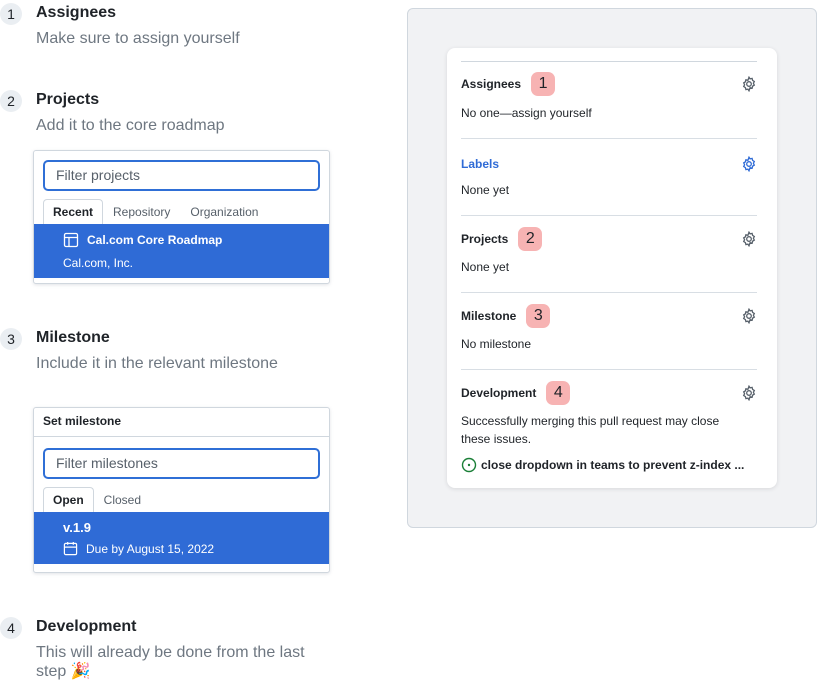 This screenshot has width=817, height=680. What do you see at coordinates (130, 125) in the screenshot?
I see `step-description: Add it to the core roadmap` at bounding box center [130, 125].